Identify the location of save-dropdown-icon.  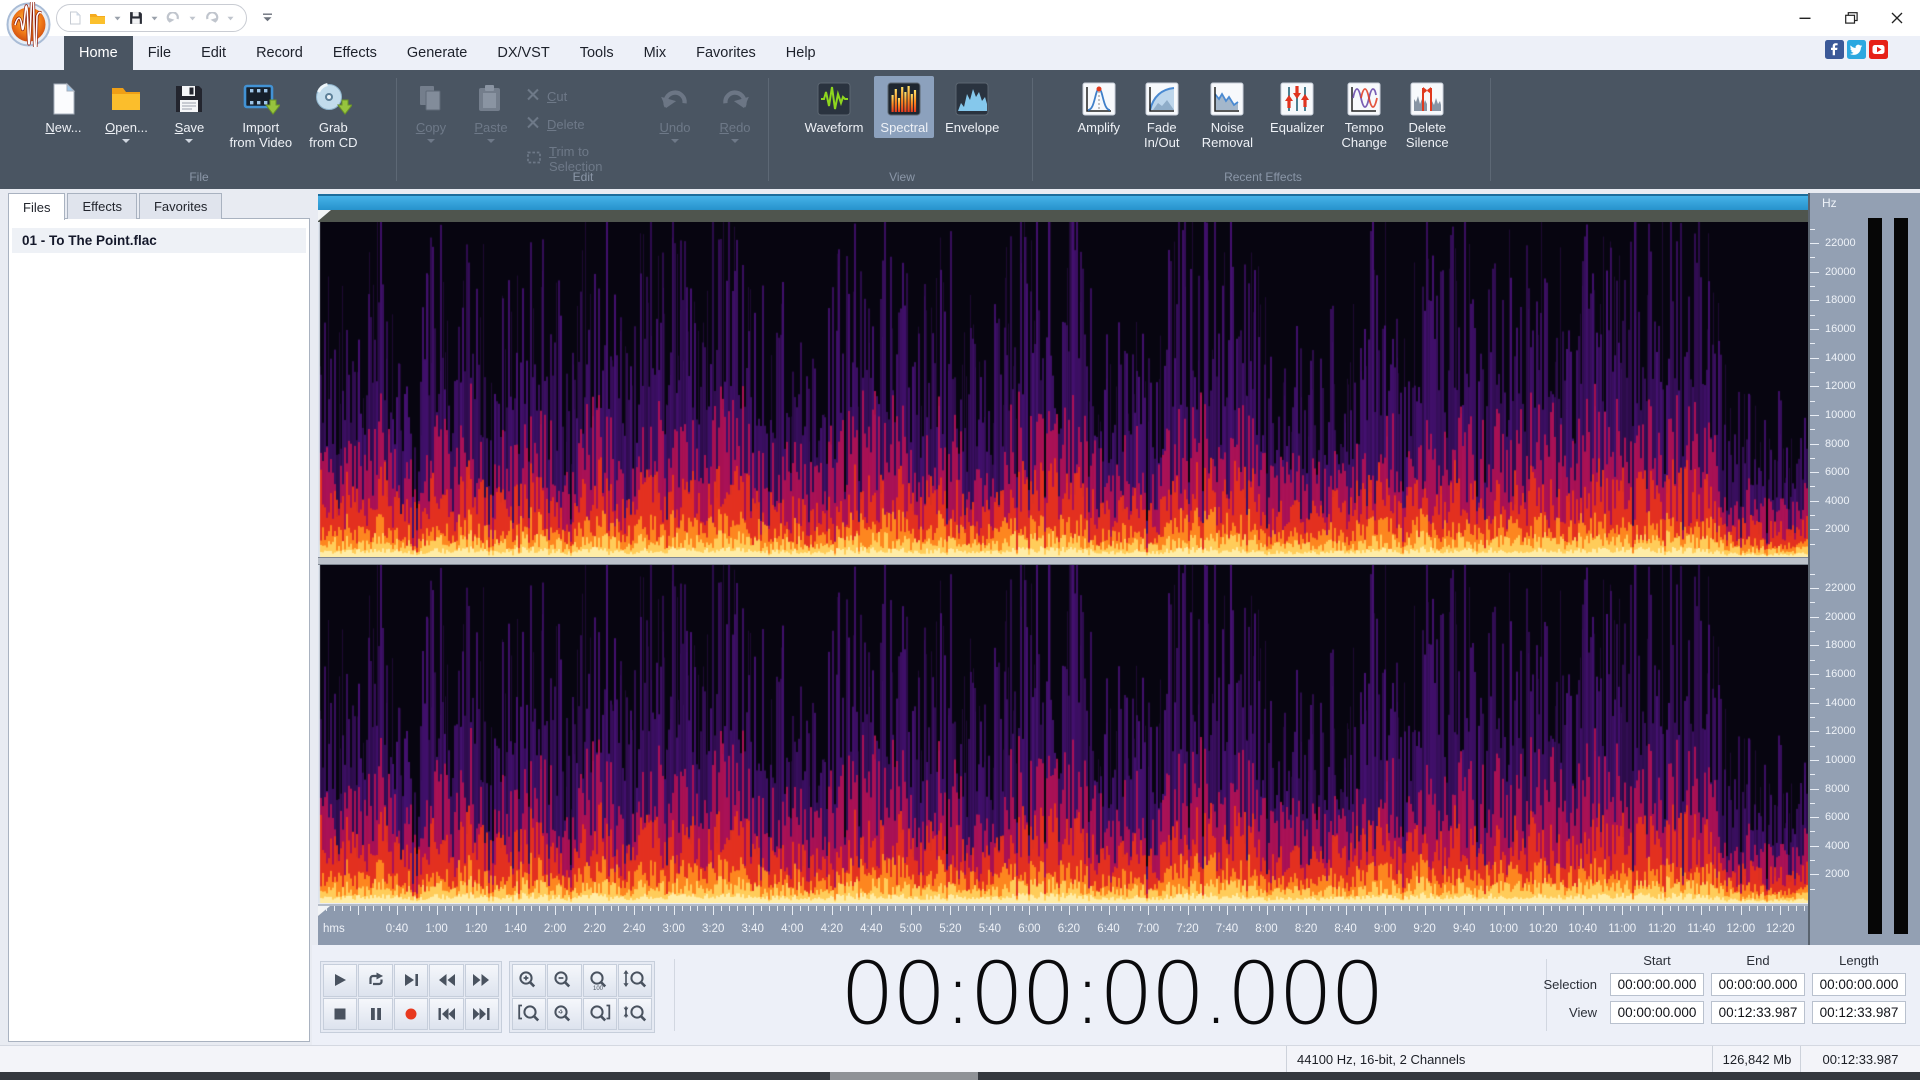
(154, 18).